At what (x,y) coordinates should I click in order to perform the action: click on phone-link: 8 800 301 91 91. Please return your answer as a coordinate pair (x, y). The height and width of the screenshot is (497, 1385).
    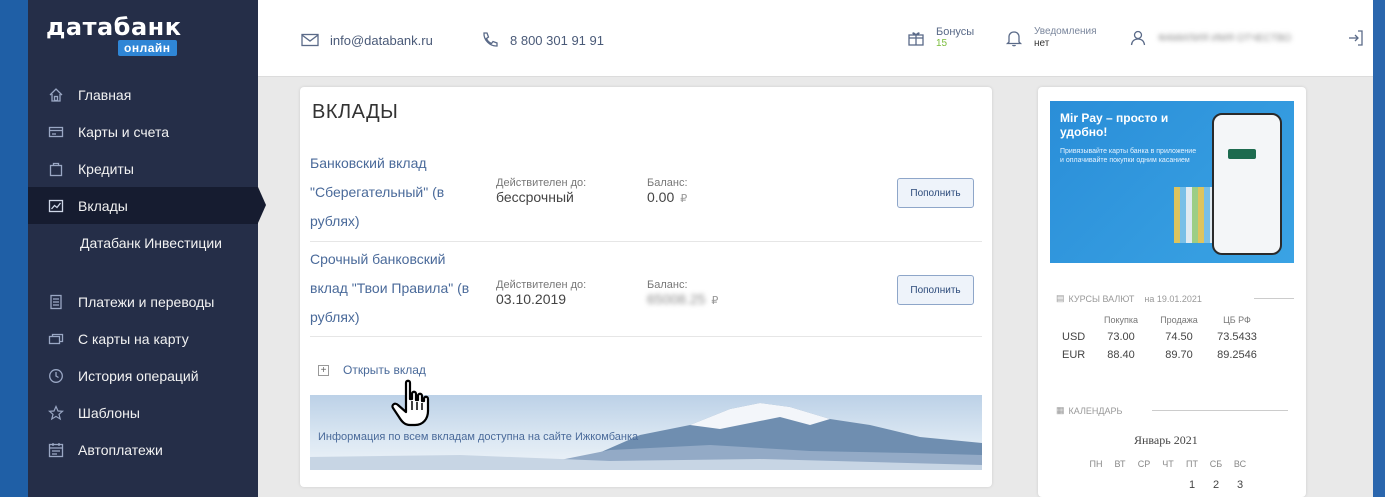
    Looking at the image, I should click on (542, 40).